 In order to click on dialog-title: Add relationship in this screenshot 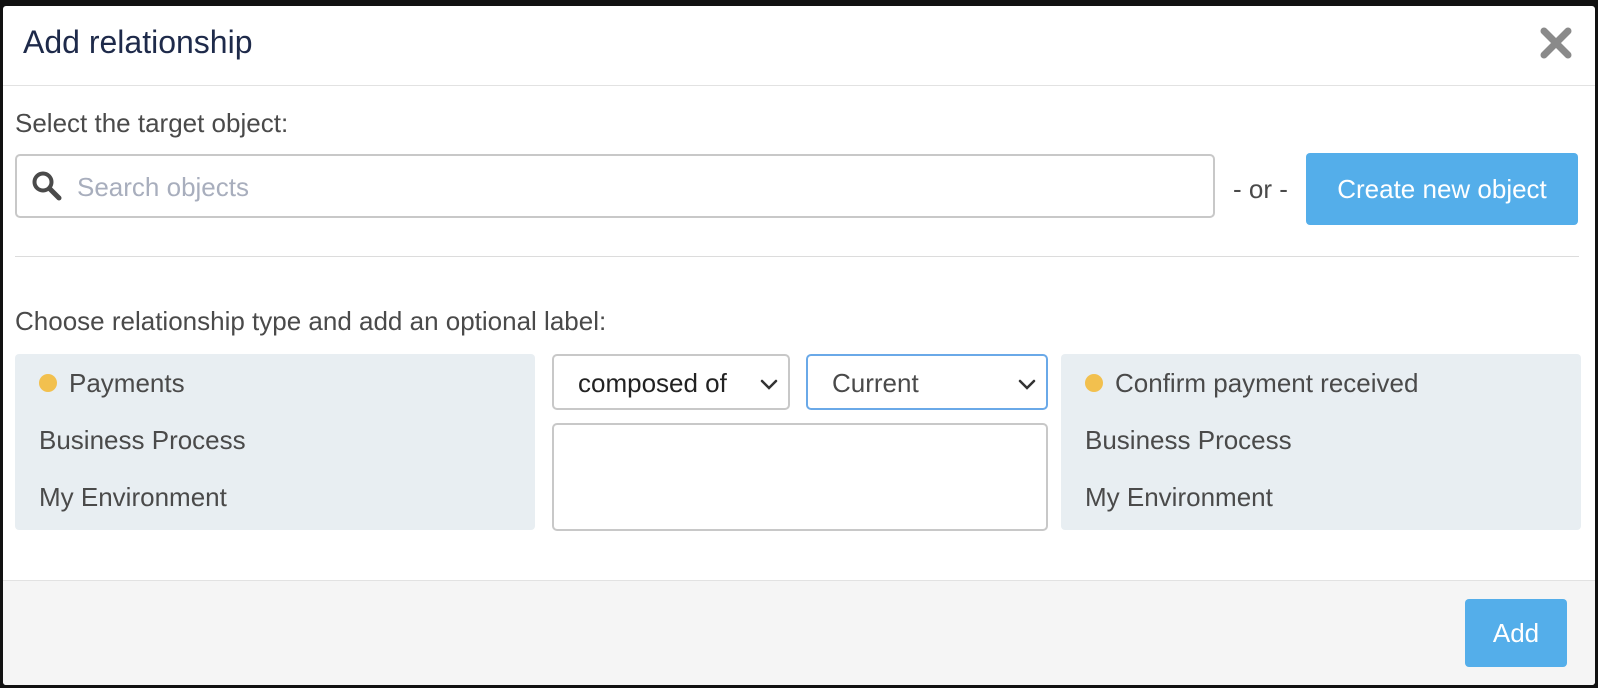, I will do `click(138, 42)`.